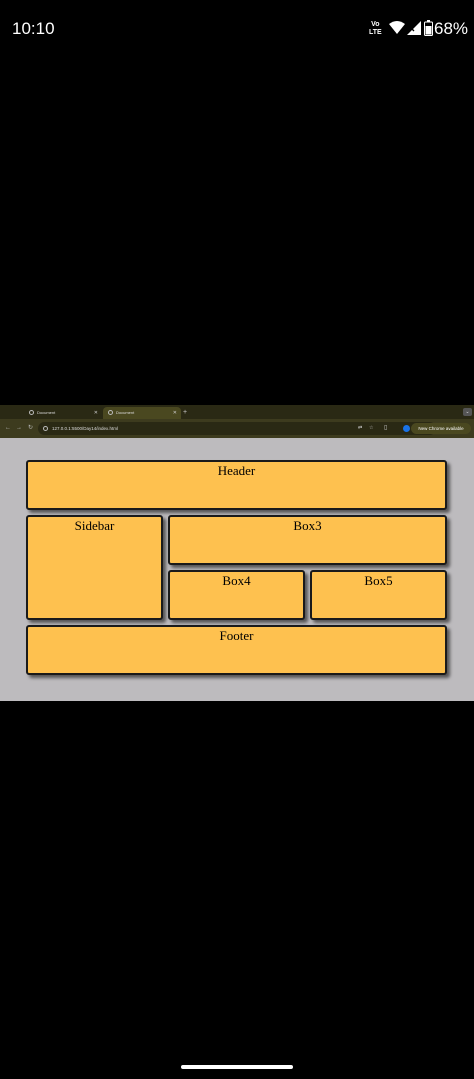  What do you see at coordinates (237, 412) in the screenshot?
I see `tab-strip: Document ✕ Document ✕ + ⌄` at bounding box center [237, 412].